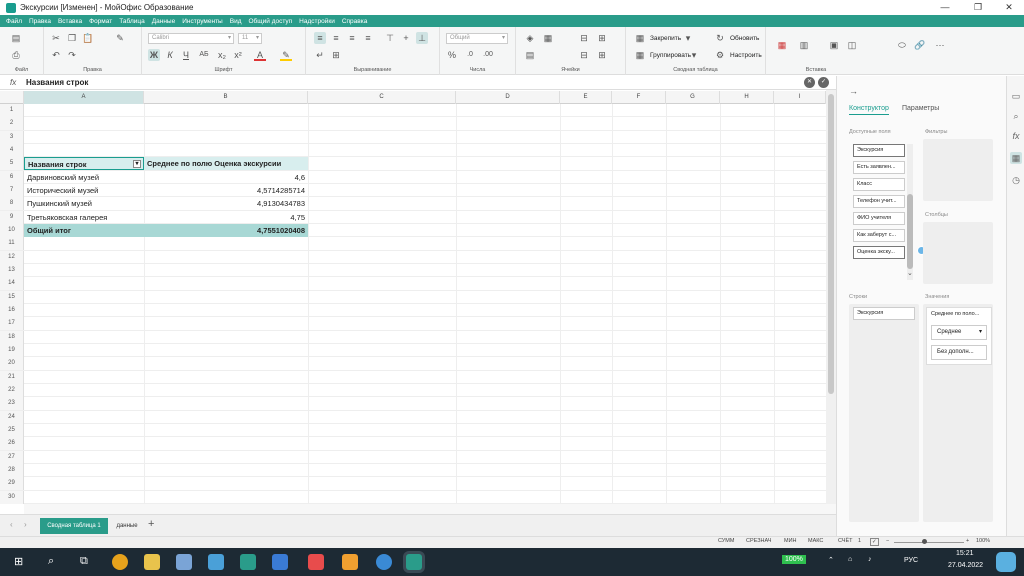 The image size is (1024, 576). I want to click on row-number: 7, so click(12, 190).